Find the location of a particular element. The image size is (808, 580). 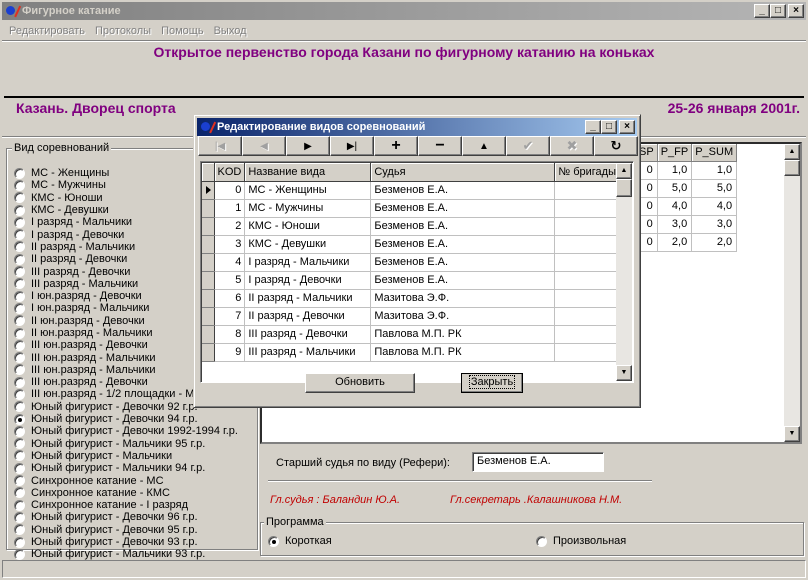

category-option: Юный фигурист - Мальчики is located at coordinates (136, 456).